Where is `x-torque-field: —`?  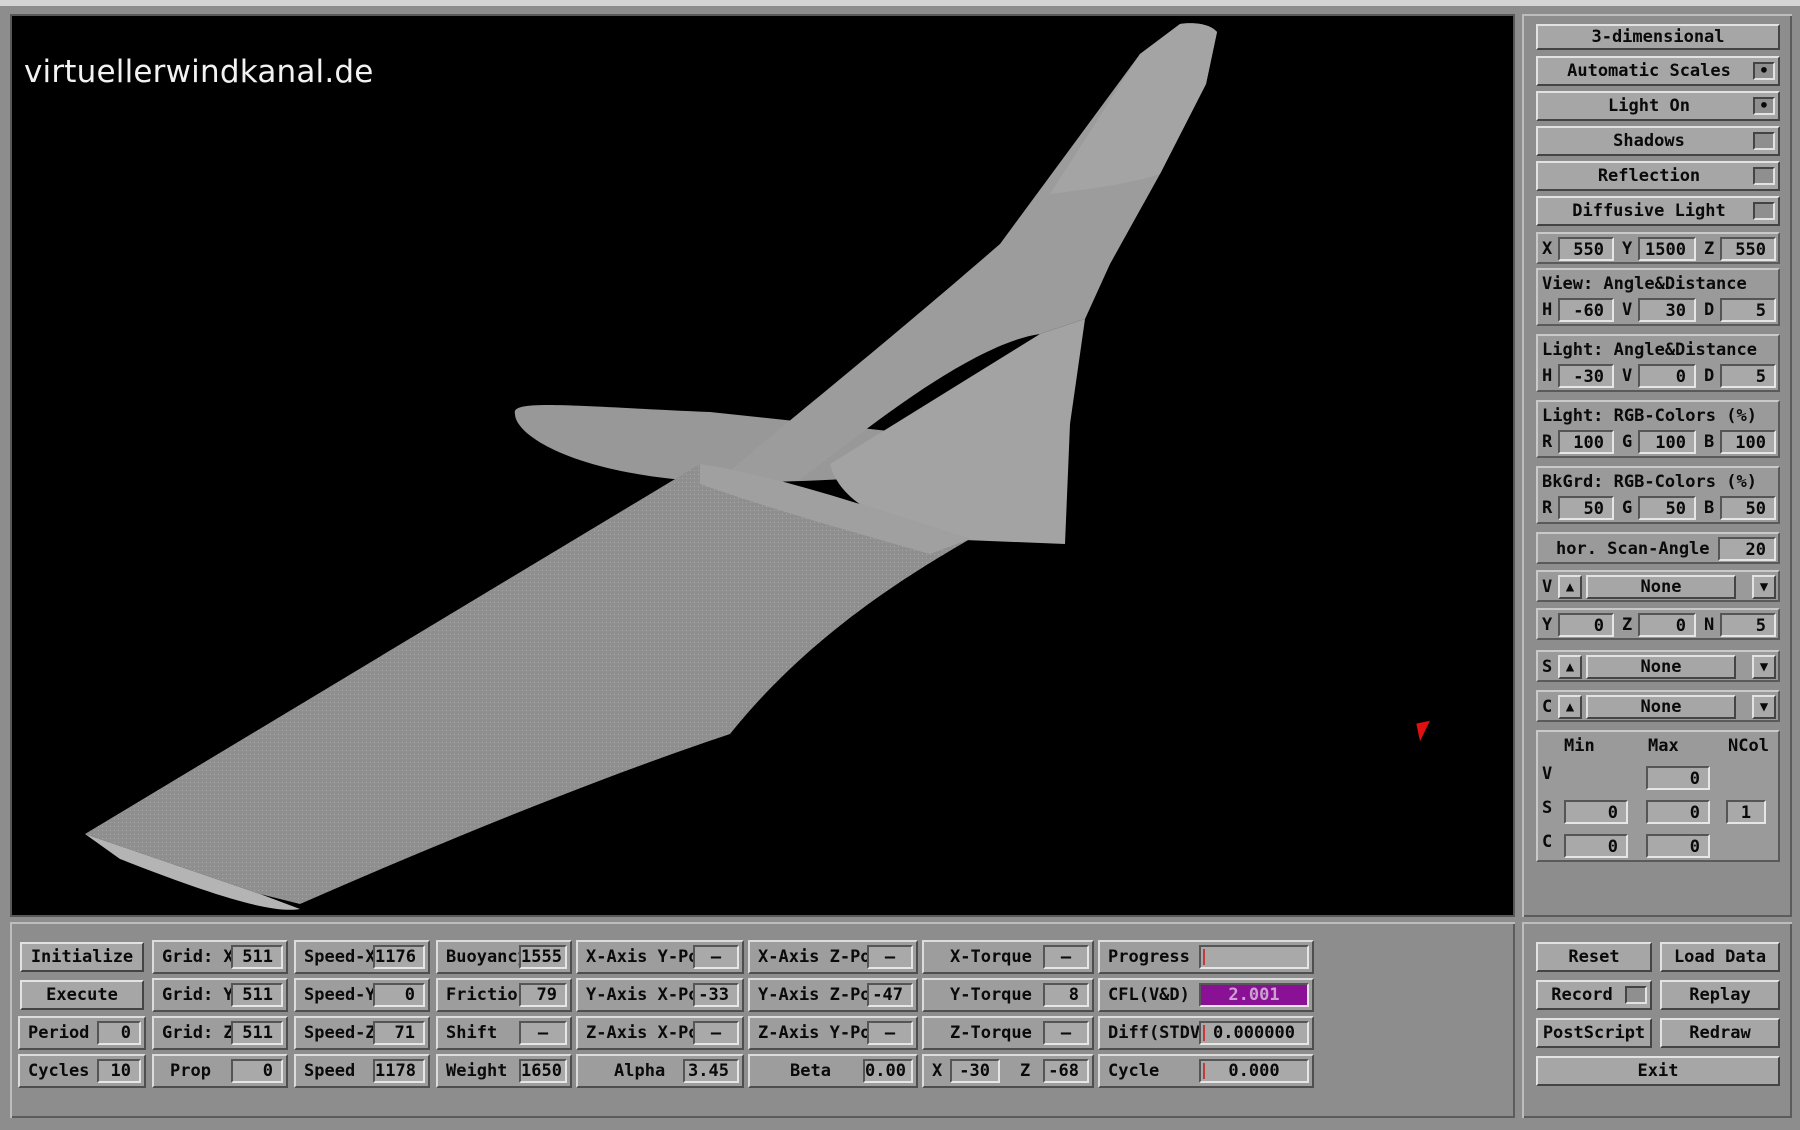
x-torque-field: — is located at coordinates (1066, 957).